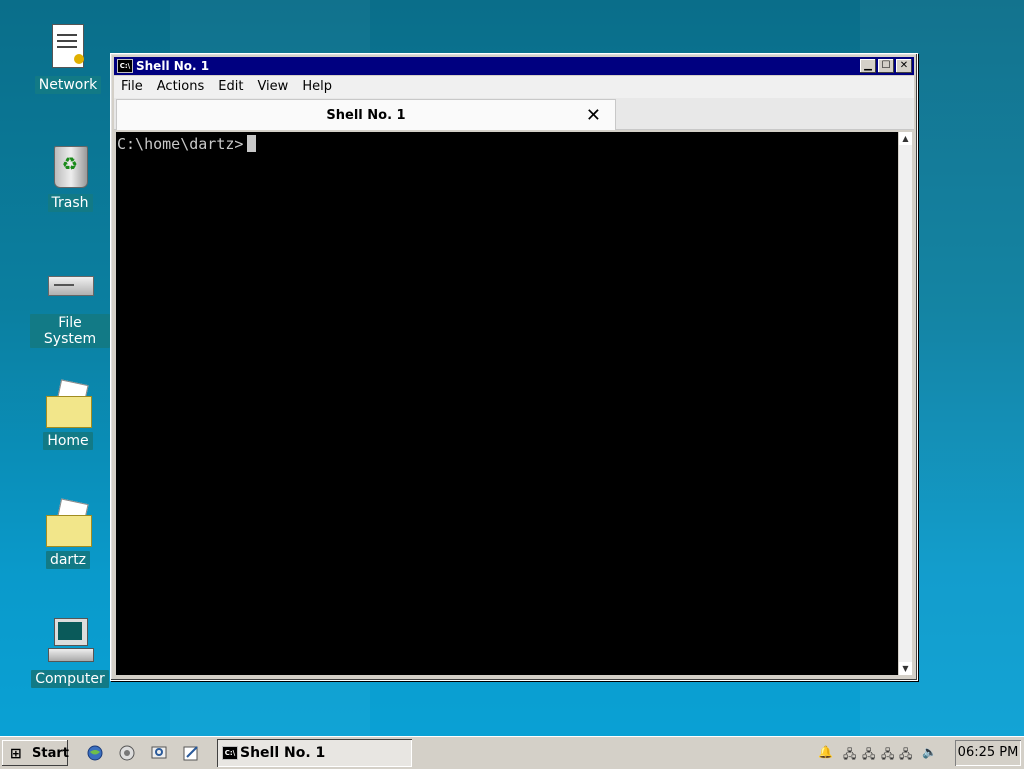 The width and height of the screenshot is (1024, 769). Describe the element at coordinates (191, 753) in the screenshot. I see `editor-icon` at that location.